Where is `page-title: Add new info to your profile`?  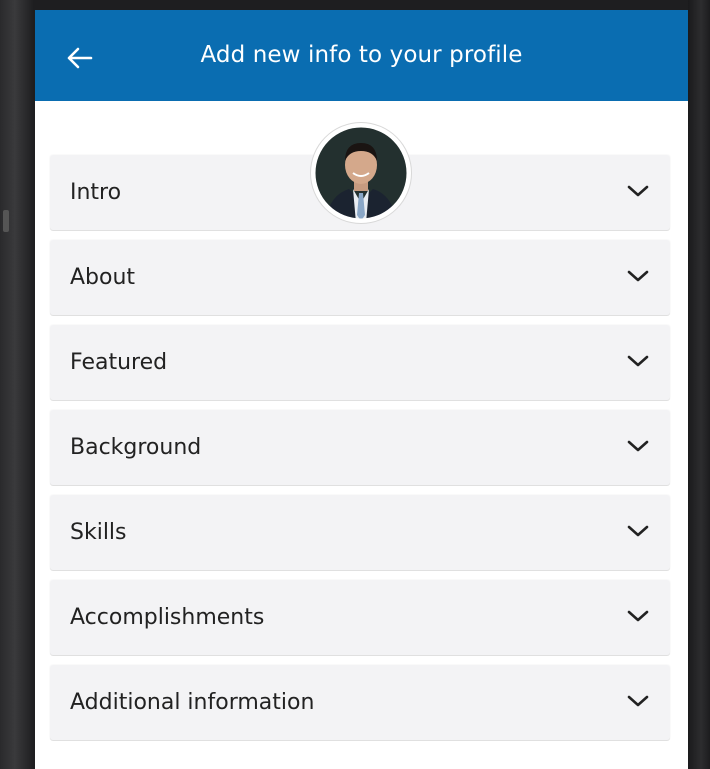
page-title: Add new info to your profile is located at coordinates (361, 55).